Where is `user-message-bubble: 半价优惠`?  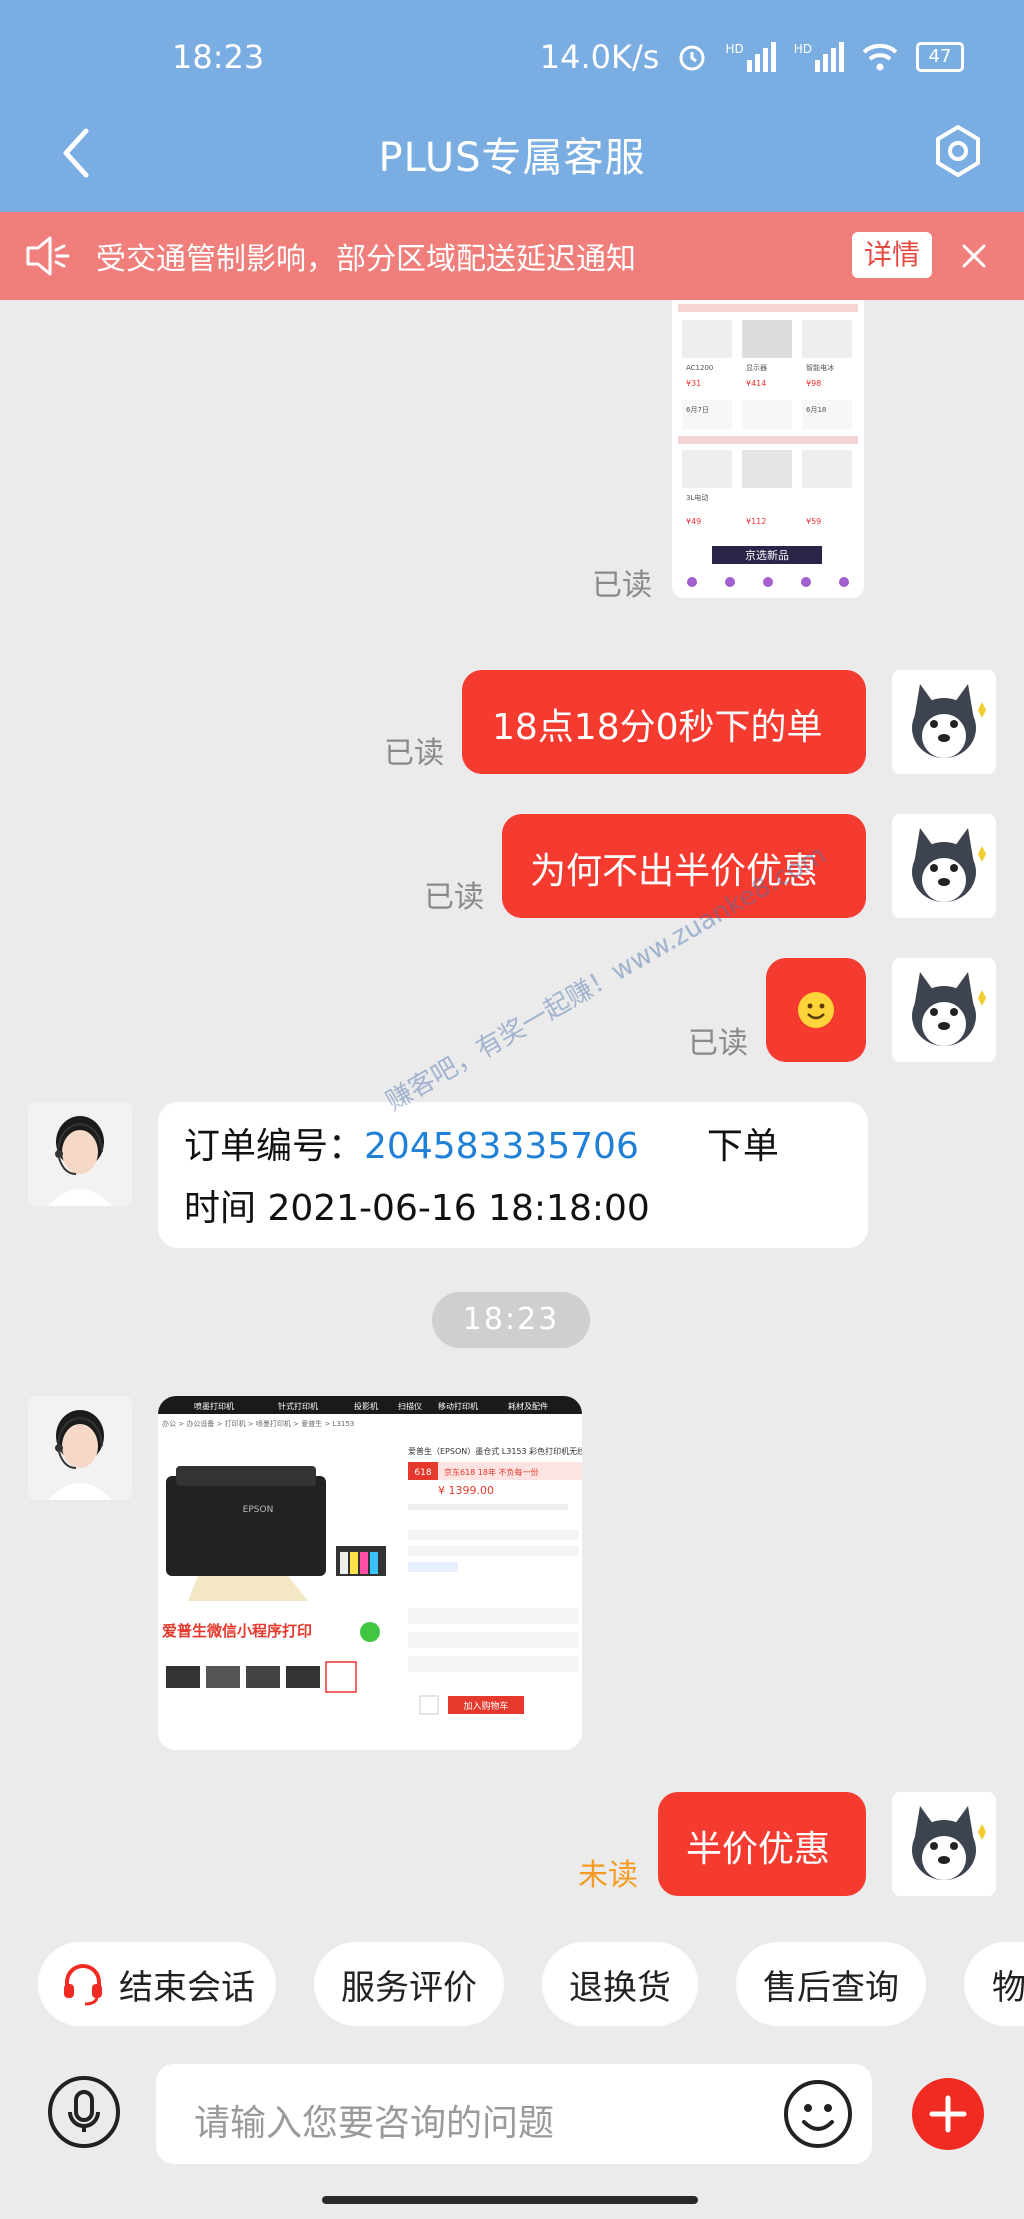
user-message-bubble: 半价优惠 is located at coordinates (762, 1844).